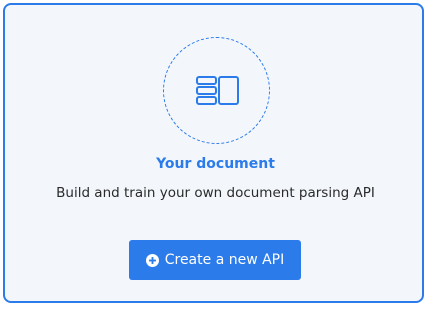 Image resolution: width=430 pixels, height=311 pixels. I want to click on plus-circle-icon, so click(152, 260).